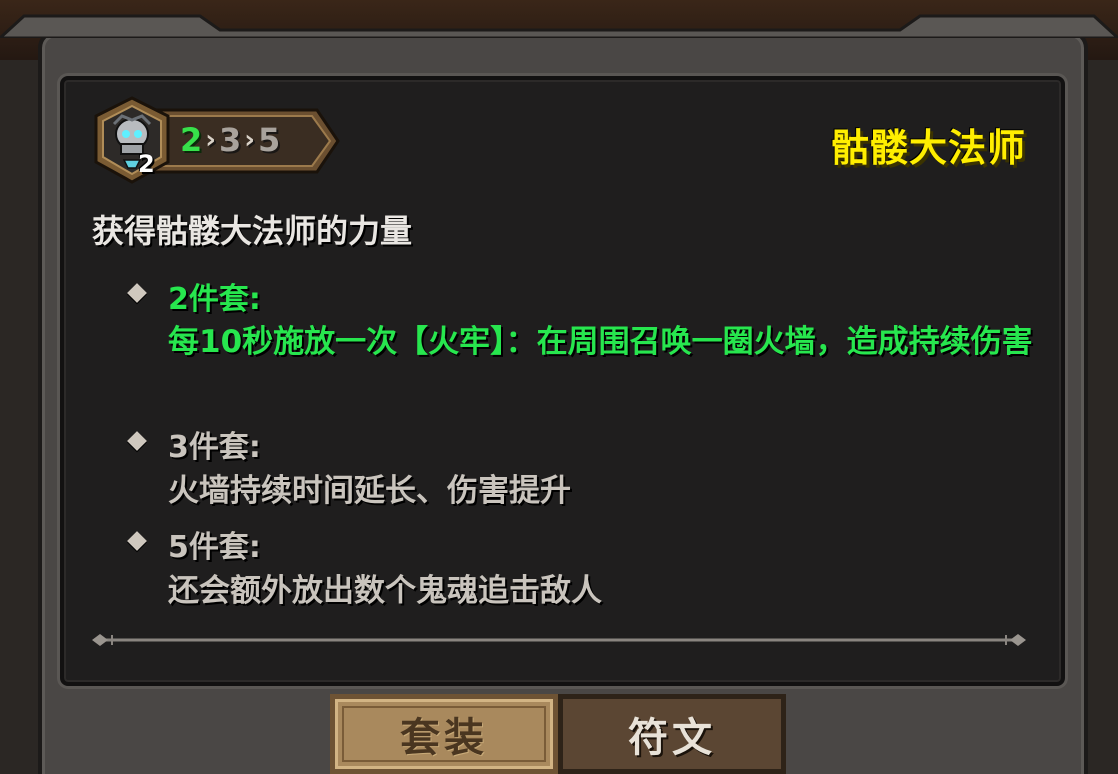 The image size is (1118, 774). What do you see at coordinates (385, 591) in the screenshot?
I see `tier-effect: 还会额外放出数个鬼魂追击敌人` at bounding box center [385, 591].